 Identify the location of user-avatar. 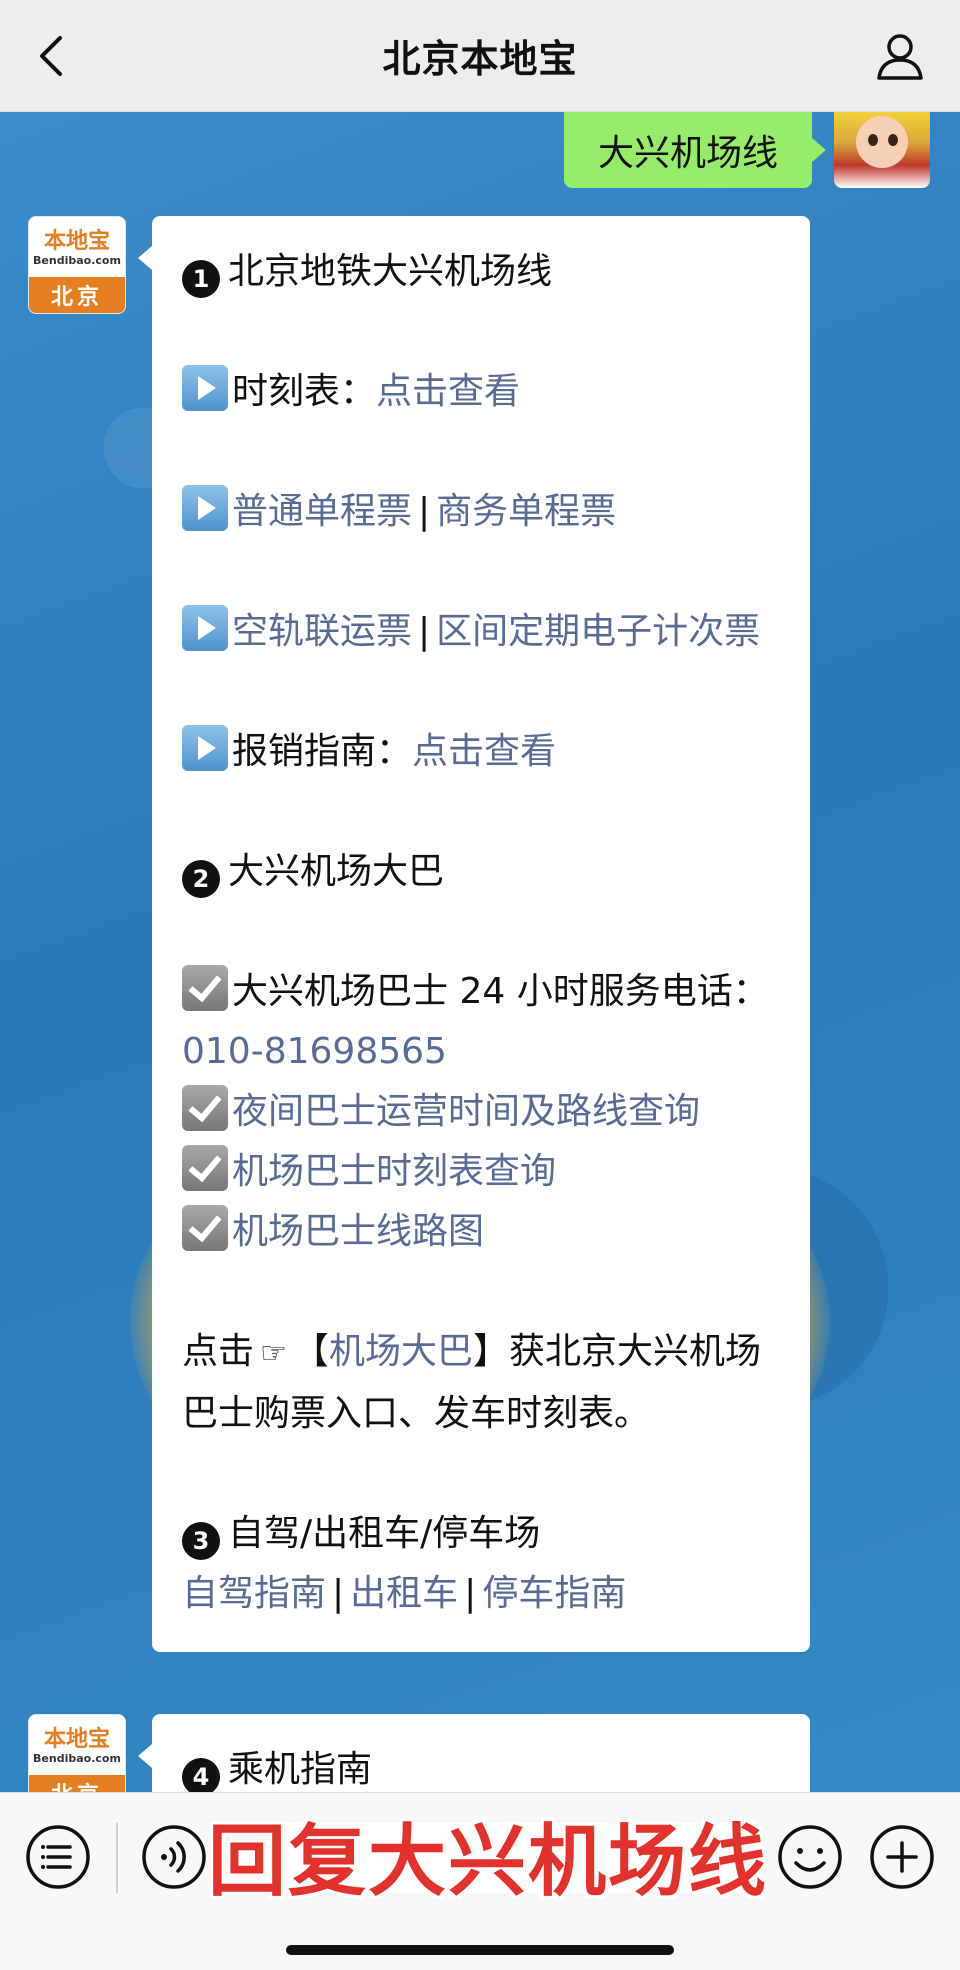
(882, 150).